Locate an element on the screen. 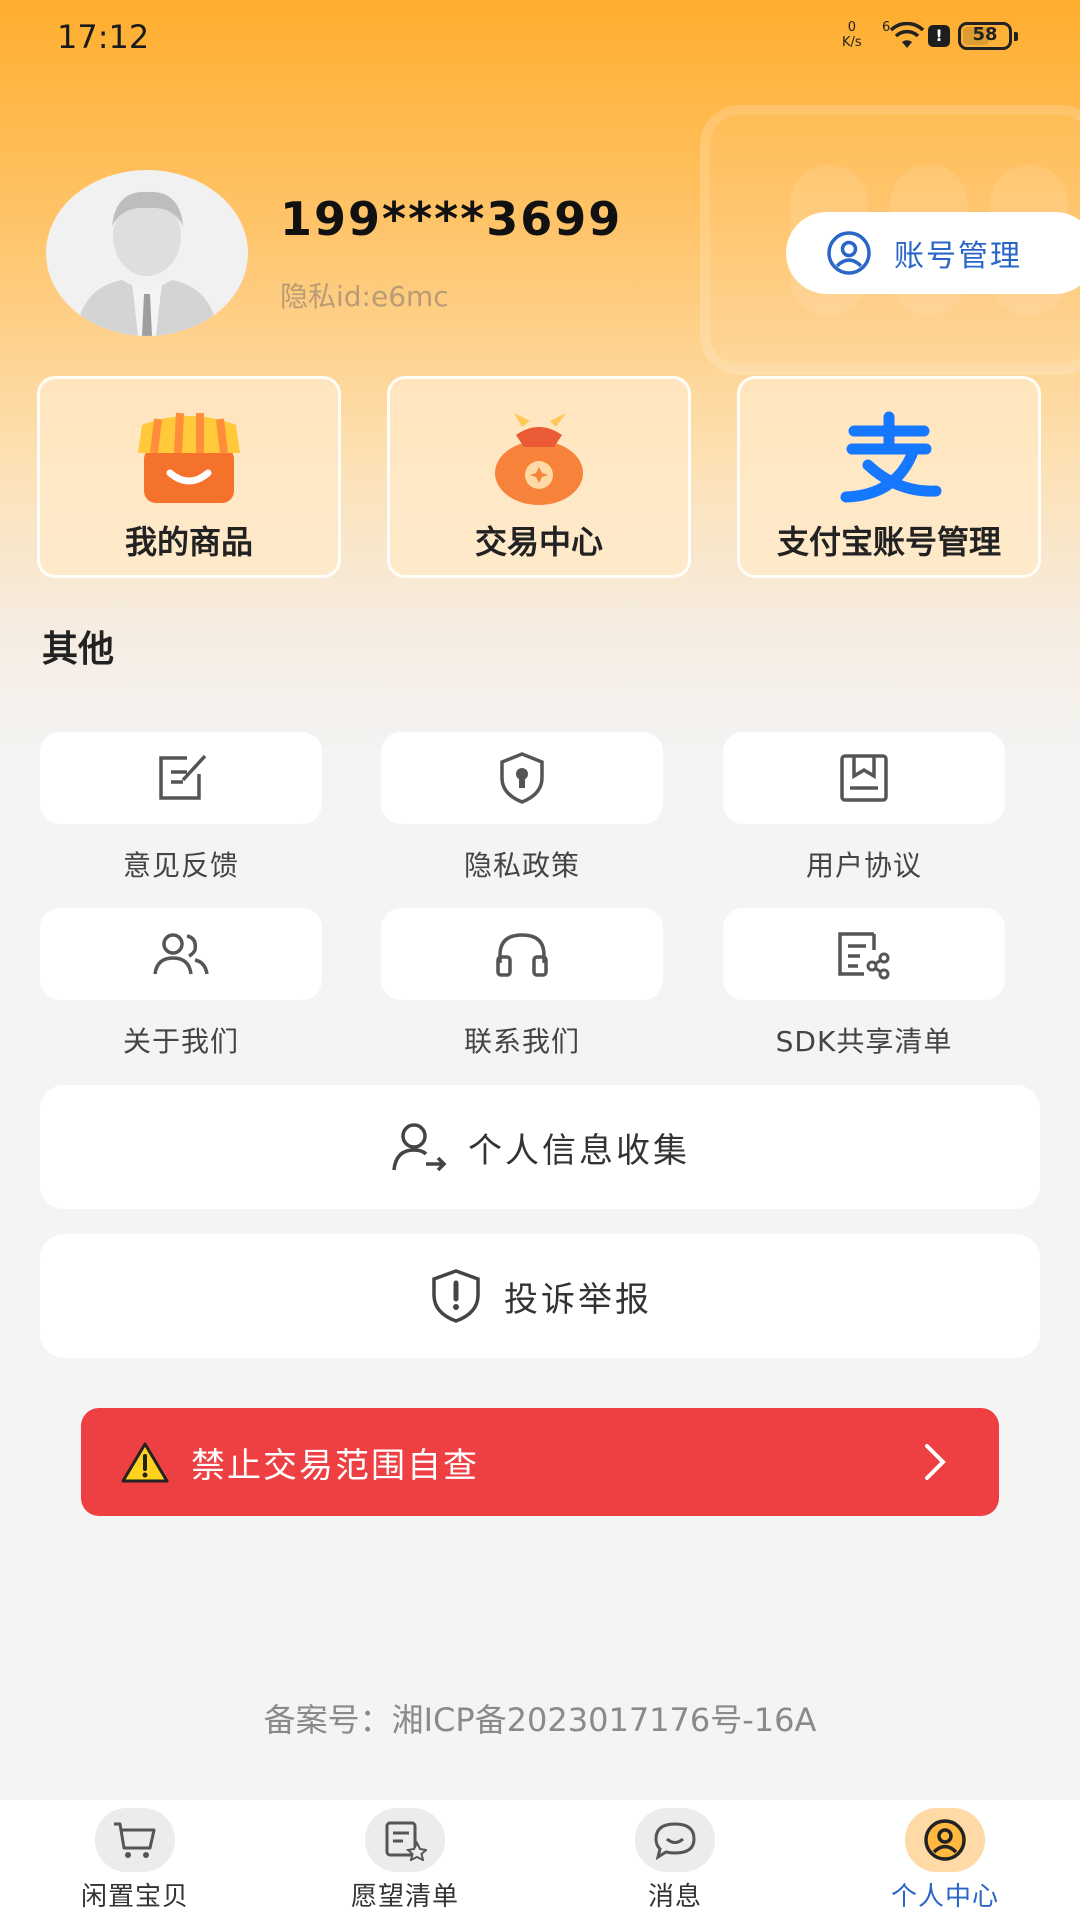 This screenshot has height=1920, width=1080. alipay-account-card: 支付宝账号管理 is located at coordinates (889, 477).